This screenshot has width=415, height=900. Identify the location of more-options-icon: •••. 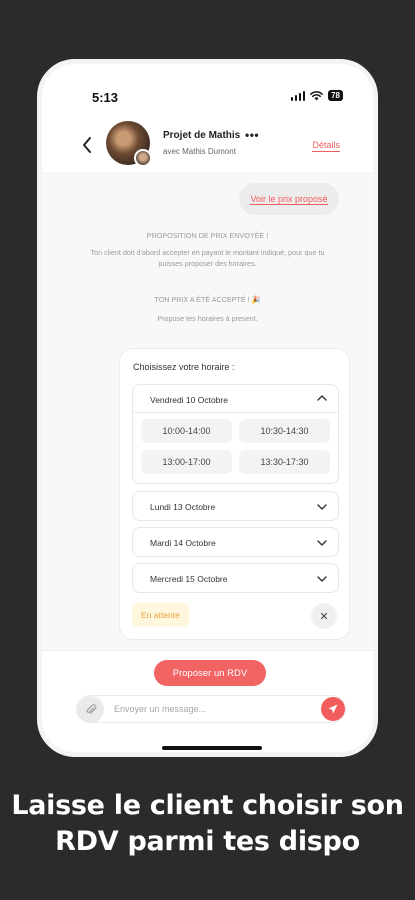
(252, 135).